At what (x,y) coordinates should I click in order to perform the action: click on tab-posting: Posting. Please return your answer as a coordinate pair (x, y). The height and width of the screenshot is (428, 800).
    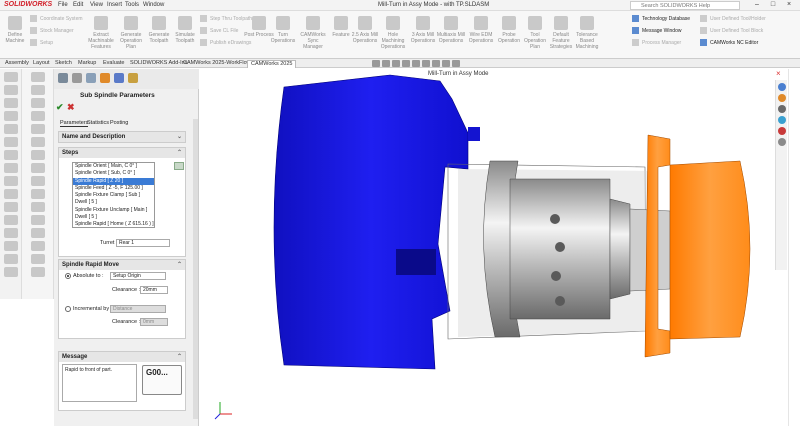
    Looking at the image, I should click on (119, 123).